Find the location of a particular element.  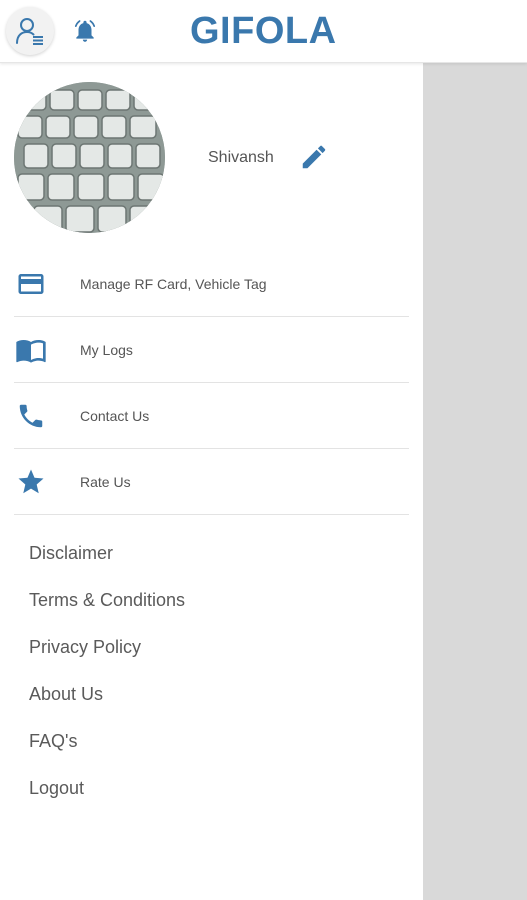

app-bar: GIFOLA is located at coordinates (263, 31).